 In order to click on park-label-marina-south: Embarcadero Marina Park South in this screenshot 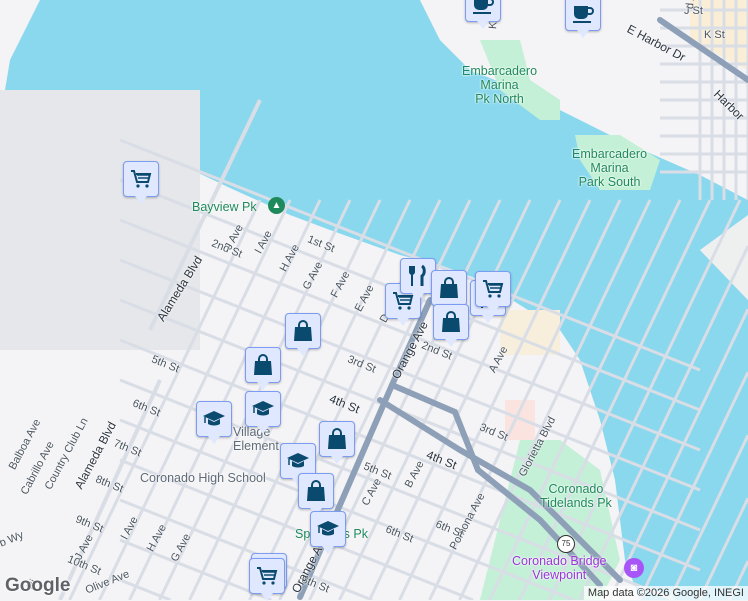, I will do `click(610, 168)`.